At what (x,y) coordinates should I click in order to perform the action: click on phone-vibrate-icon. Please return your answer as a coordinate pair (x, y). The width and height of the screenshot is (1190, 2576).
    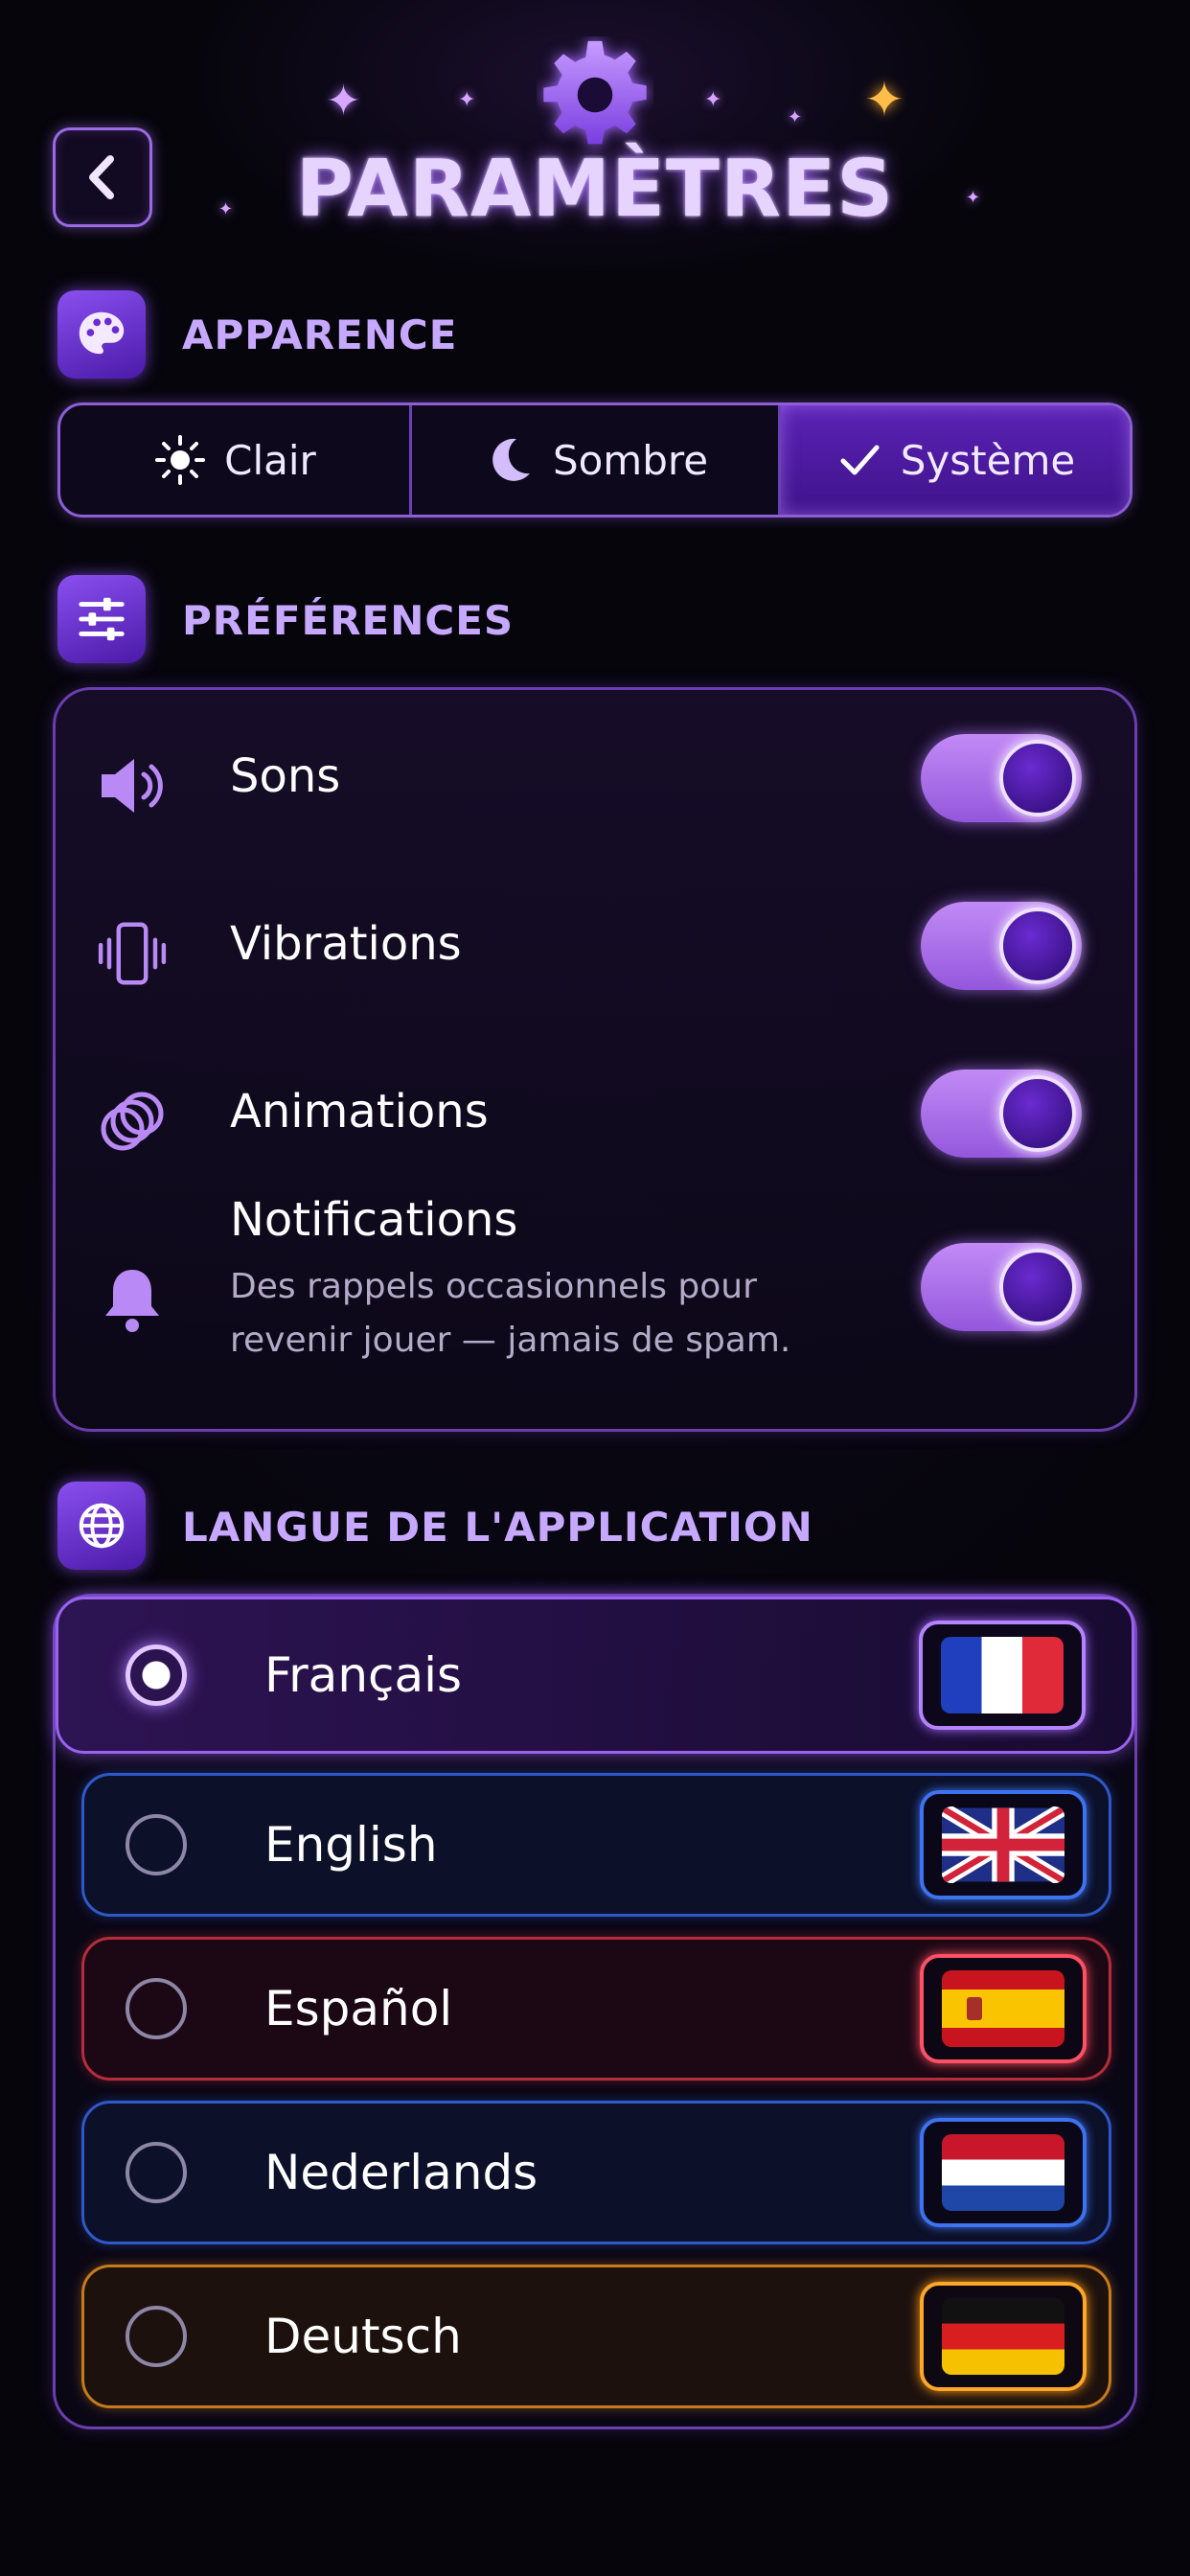
    Looking at the image, I should click on (132, 953).